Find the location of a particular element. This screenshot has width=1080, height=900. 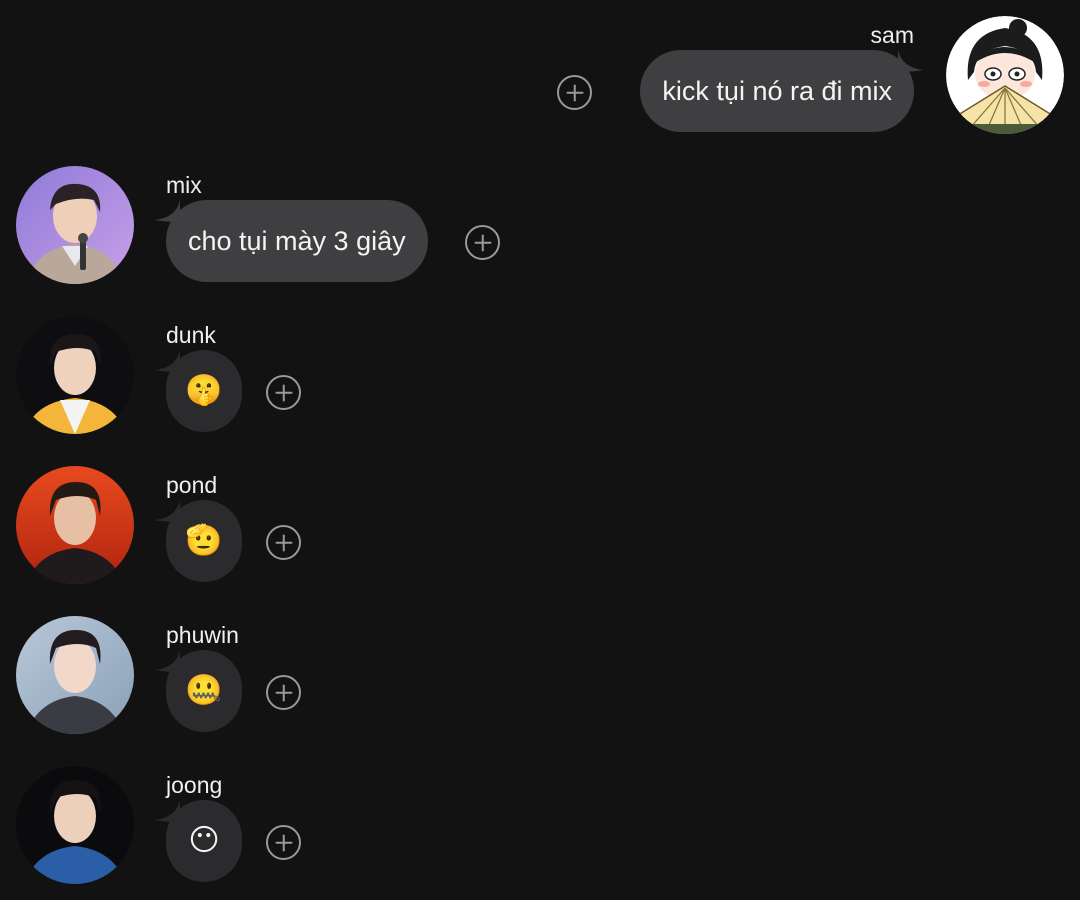

sender-name-joong: joong is located at coordinates (194, 785).